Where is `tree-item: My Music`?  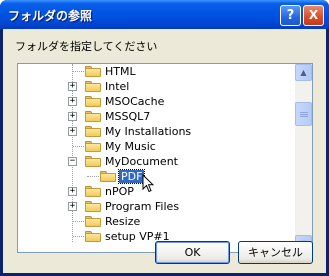 tree-item: My Music is located at coordinates (157, 146).